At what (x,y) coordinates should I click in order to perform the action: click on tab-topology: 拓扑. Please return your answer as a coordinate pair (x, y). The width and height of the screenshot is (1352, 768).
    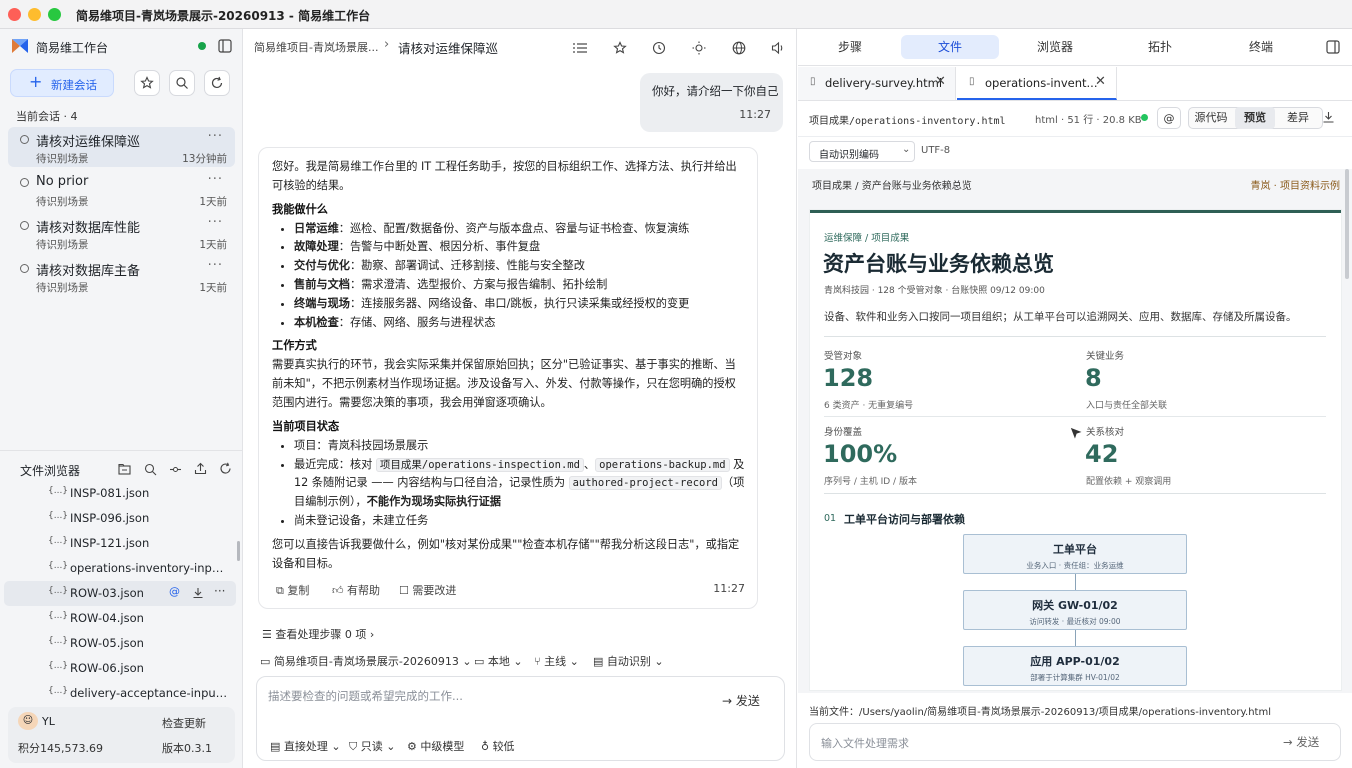
    Looking at the image, I should click on (1160, 47).